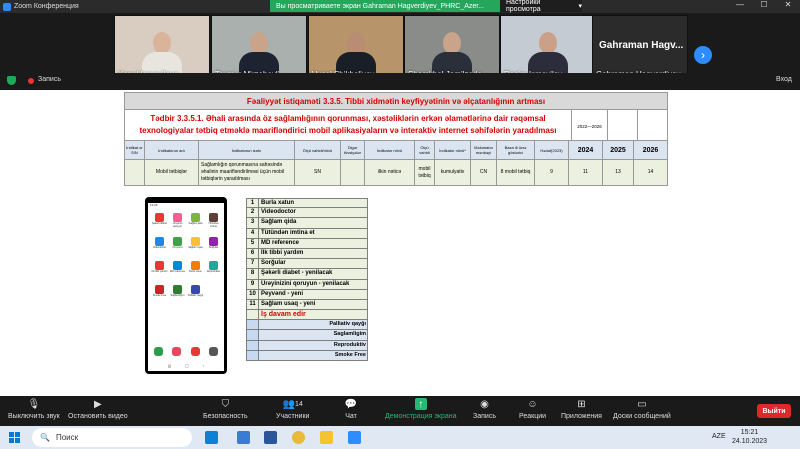 This screenshot has height=449, width=800. What do you see at coordinates (14, 437) in the screenshot?
I see `windows-start-icon` at bounding box center [14, 437].